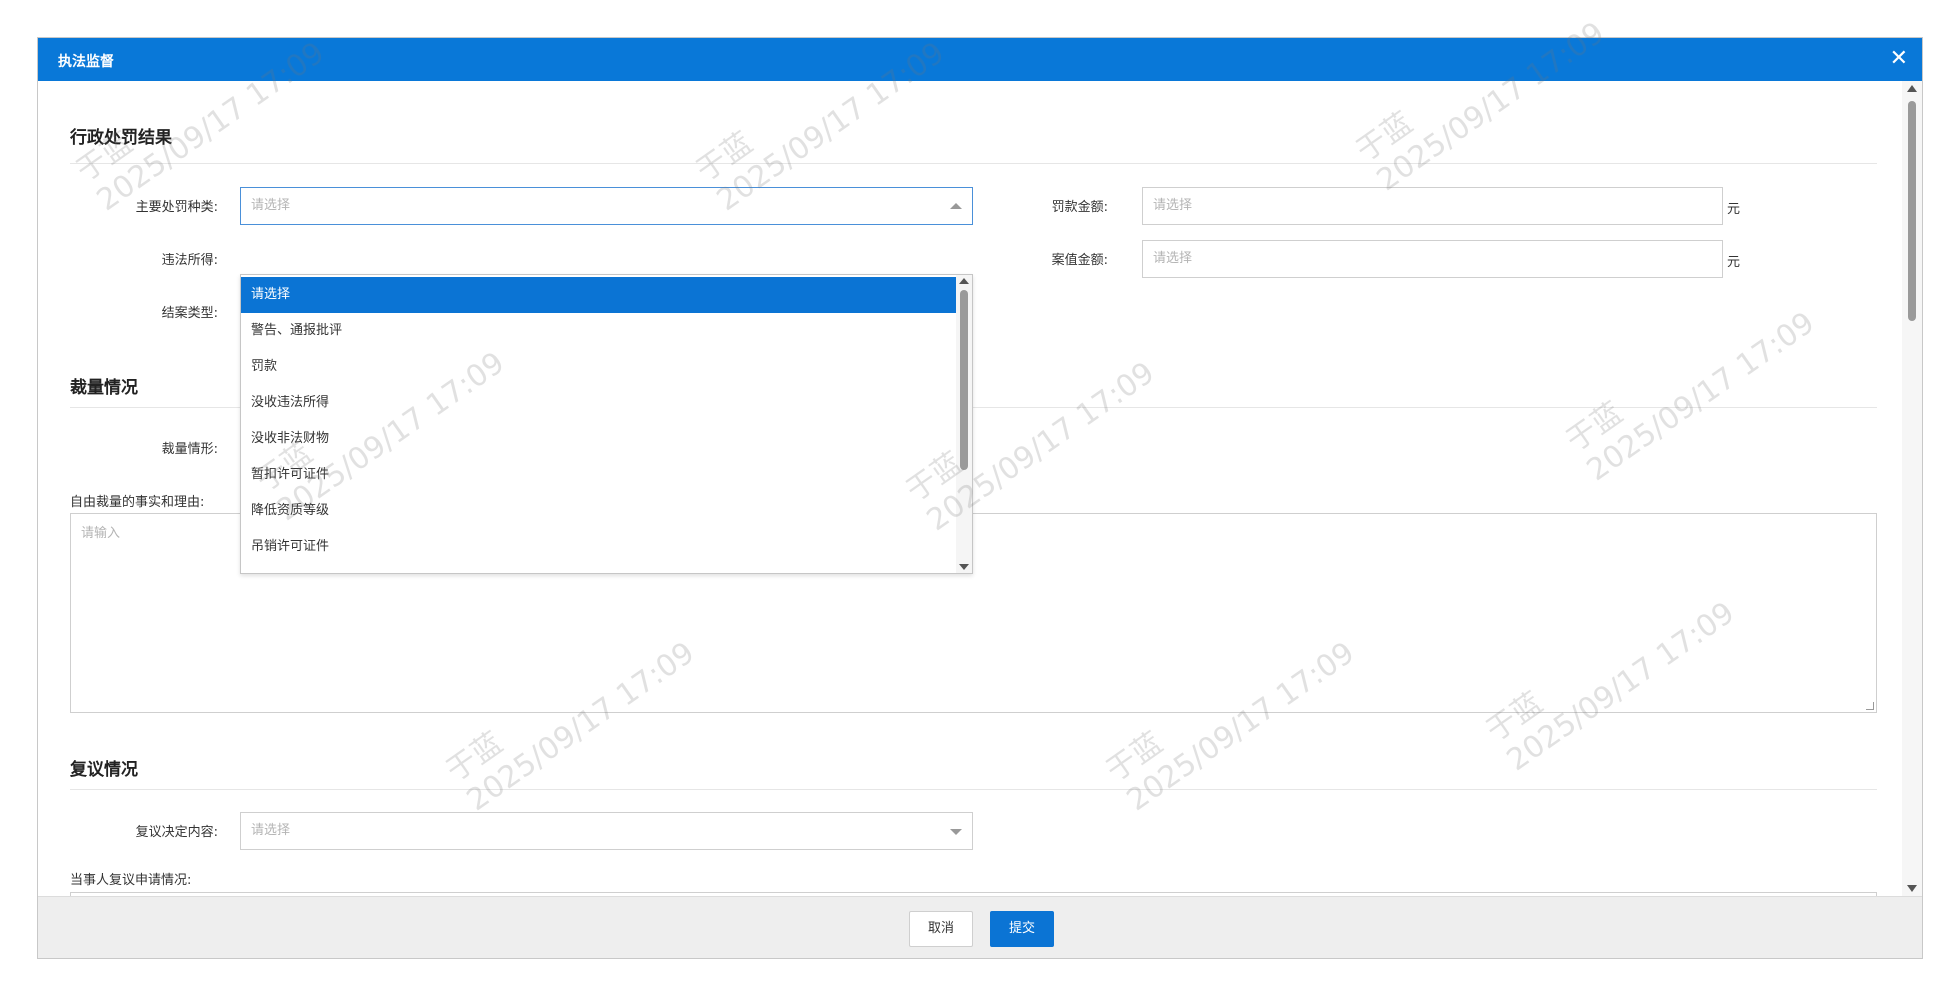  What do you see at coordinates (598, 403) in the screenshot?
I see `dropdown-option-3: 没收违法所得` at bounding box center [598, 403].